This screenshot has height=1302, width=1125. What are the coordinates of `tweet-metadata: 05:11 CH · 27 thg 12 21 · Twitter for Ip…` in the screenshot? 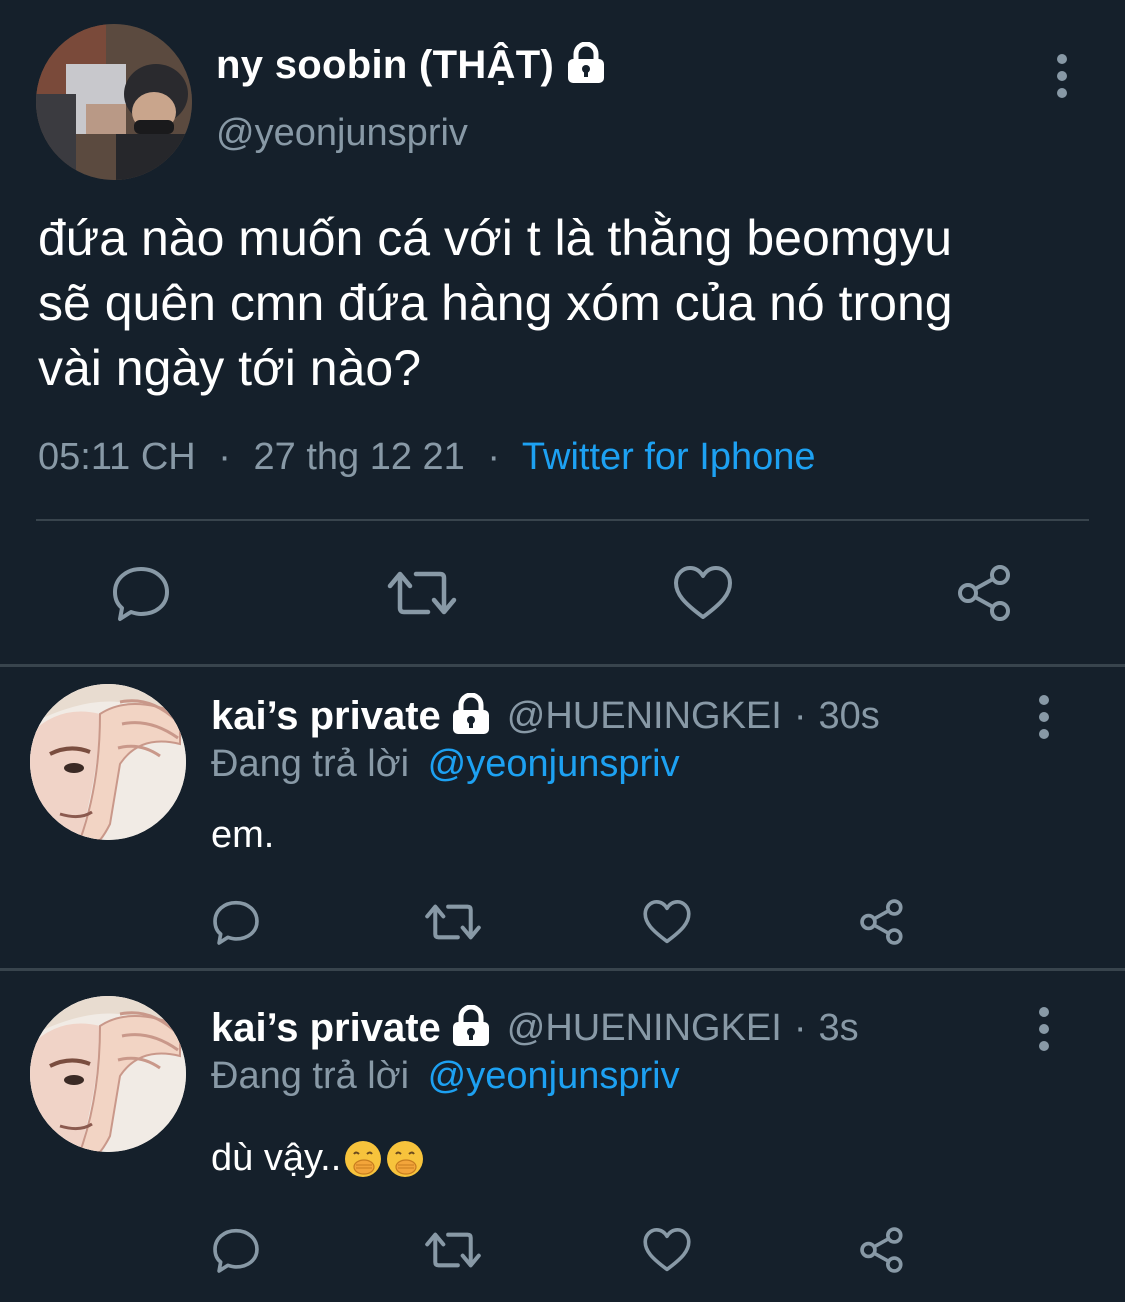 It's located at (427, 457).